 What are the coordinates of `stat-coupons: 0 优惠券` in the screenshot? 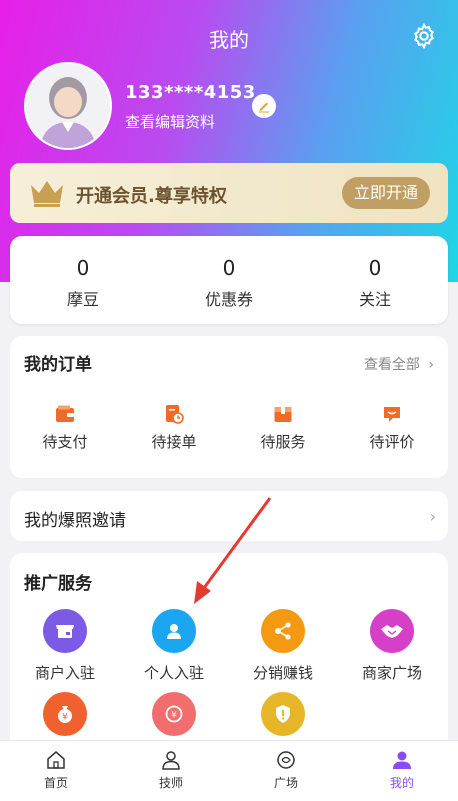 It's located at (229, 283).